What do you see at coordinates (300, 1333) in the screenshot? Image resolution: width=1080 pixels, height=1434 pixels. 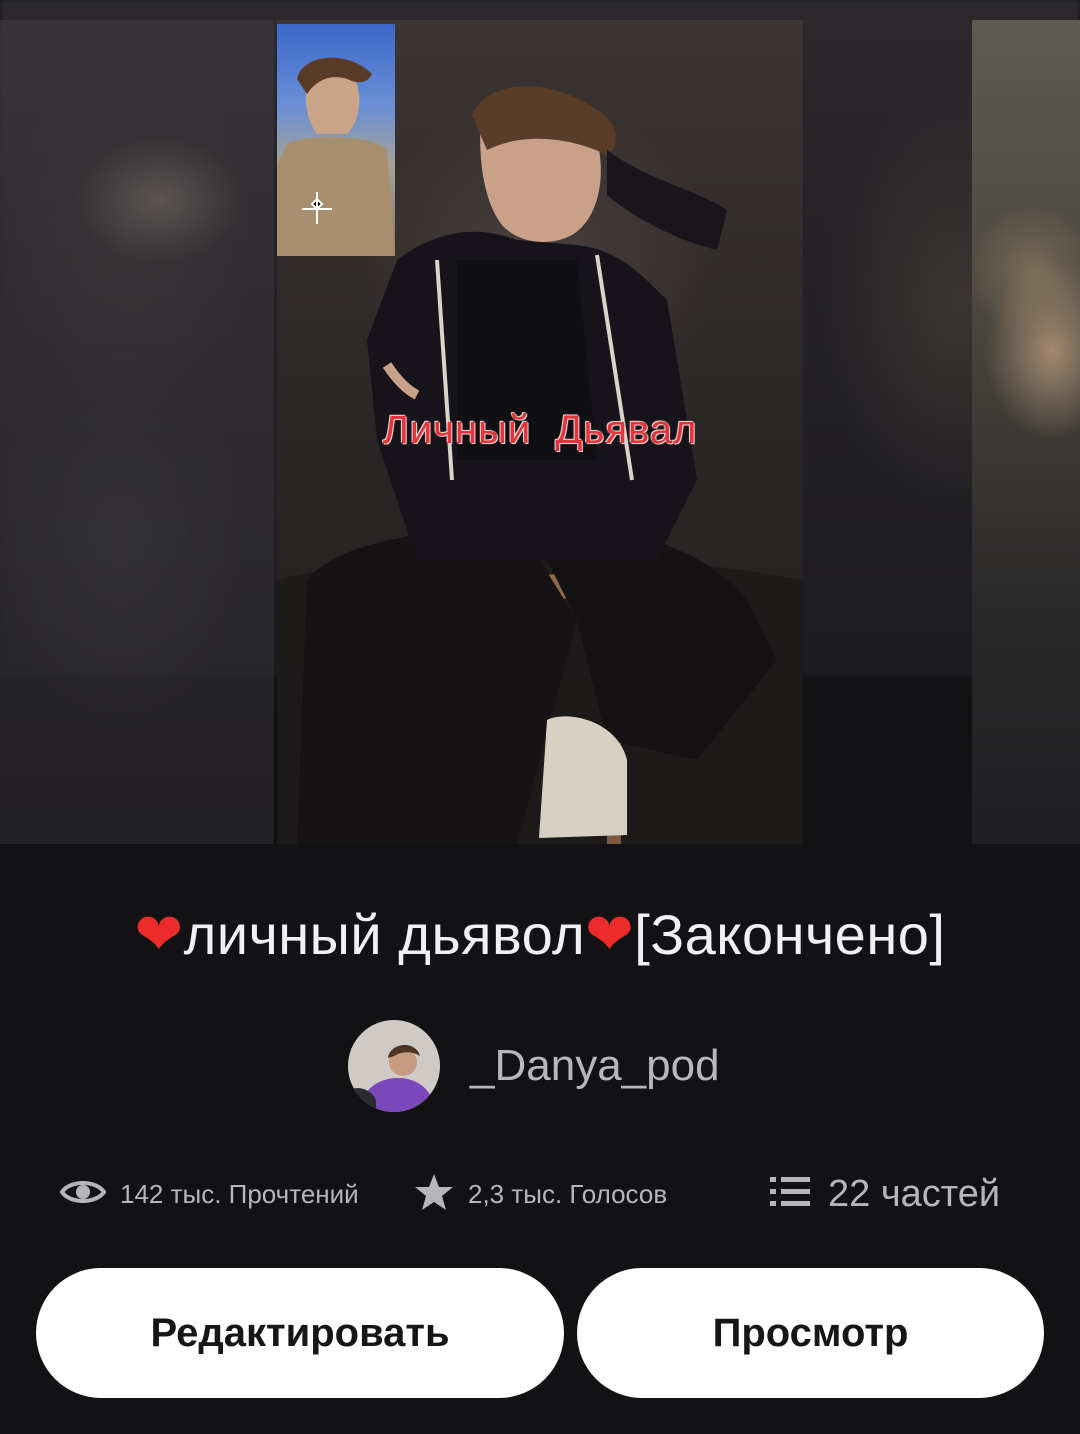 I see `edit-button: Редактировать` at bounding box center [300, 1333].